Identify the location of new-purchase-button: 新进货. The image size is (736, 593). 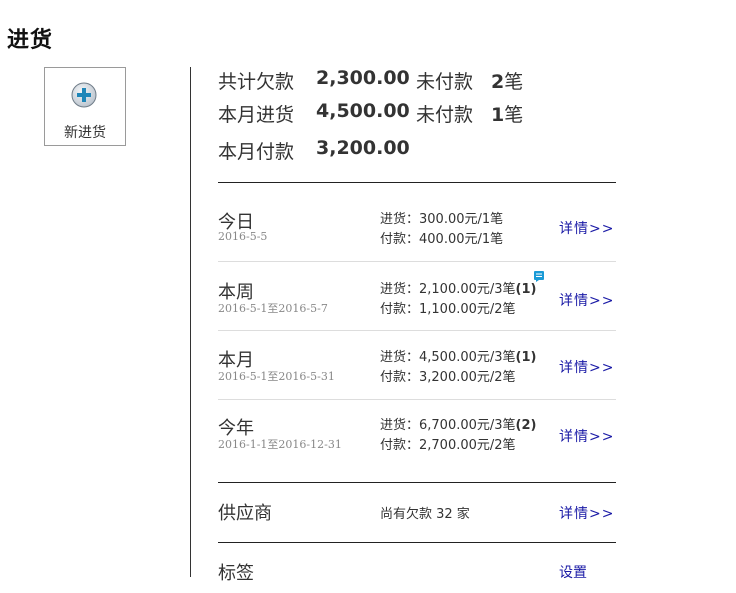
(85, 106).